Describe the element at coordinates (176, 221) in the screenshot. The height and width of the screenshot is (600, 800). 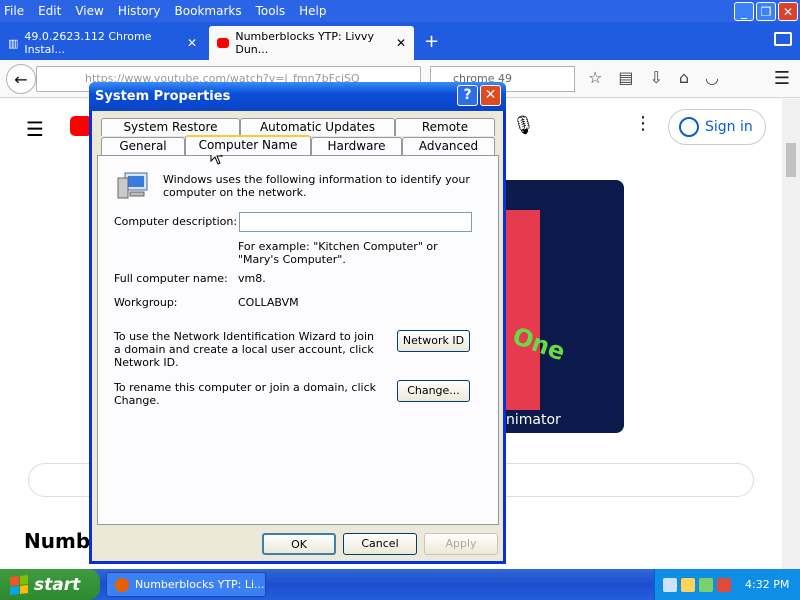
I see `computer-description-label: Computer description:` at that location.